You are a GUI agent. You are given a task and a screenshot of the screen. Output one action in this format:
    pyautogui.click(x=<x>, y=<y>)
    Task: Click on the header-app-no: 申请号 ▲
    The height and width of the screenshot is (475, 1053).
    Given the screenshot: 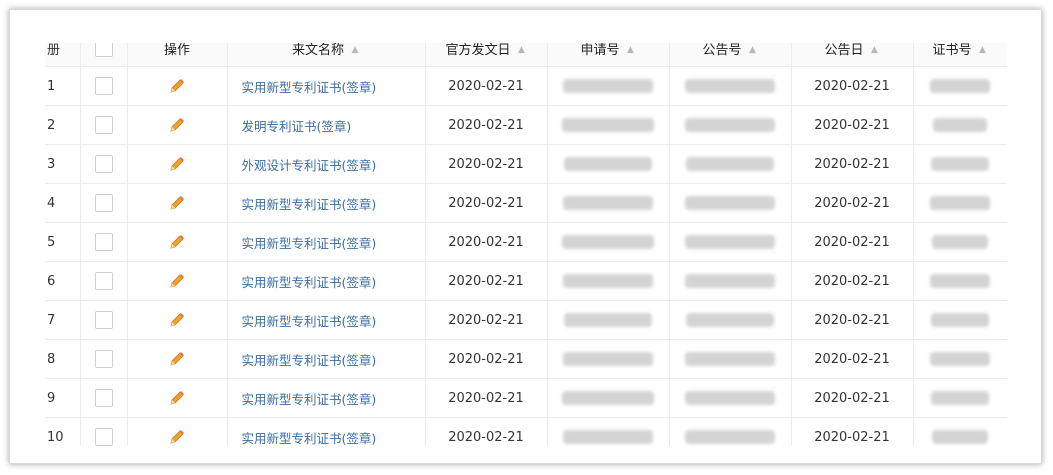 What is the action you would take?
    pyautogui.click(x=608, y=55)
    